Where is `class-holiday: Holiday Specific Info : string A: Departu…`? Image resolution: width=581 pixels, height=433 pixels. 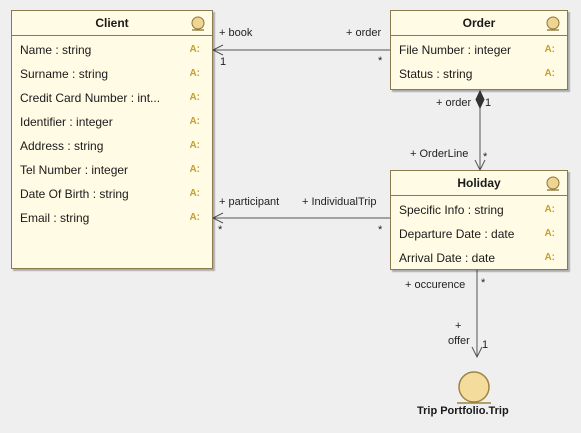 class-holiday: Holiday Specific Info : string A: Departu… is located at coordinates (479, 220).